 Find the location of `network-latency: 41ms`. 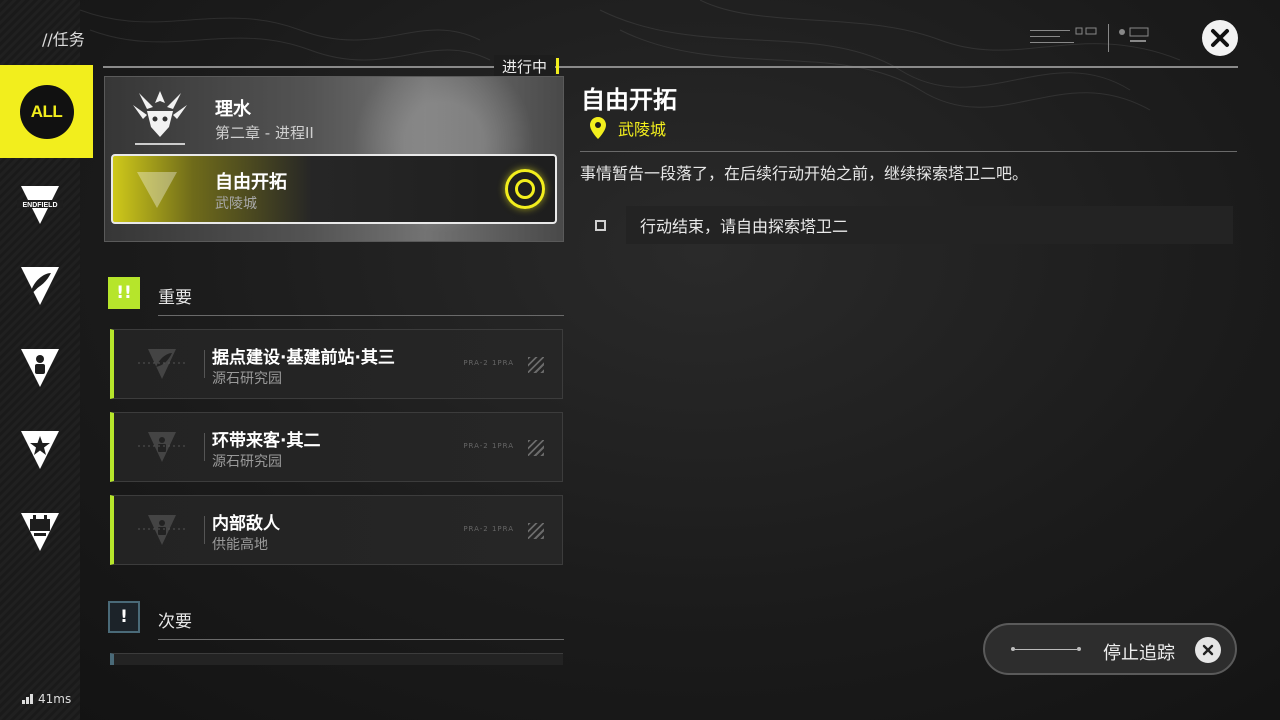

network-latency: 41ms is located at coordinates (46, 699).